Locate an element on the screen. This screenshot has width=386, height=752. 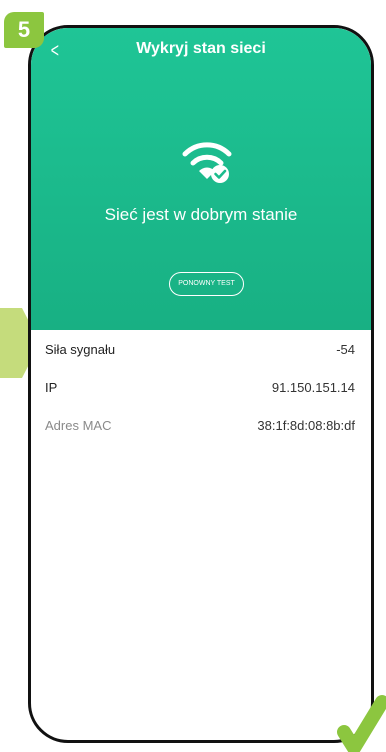
wifi-ok-icon is located at coordinates (207, 162).